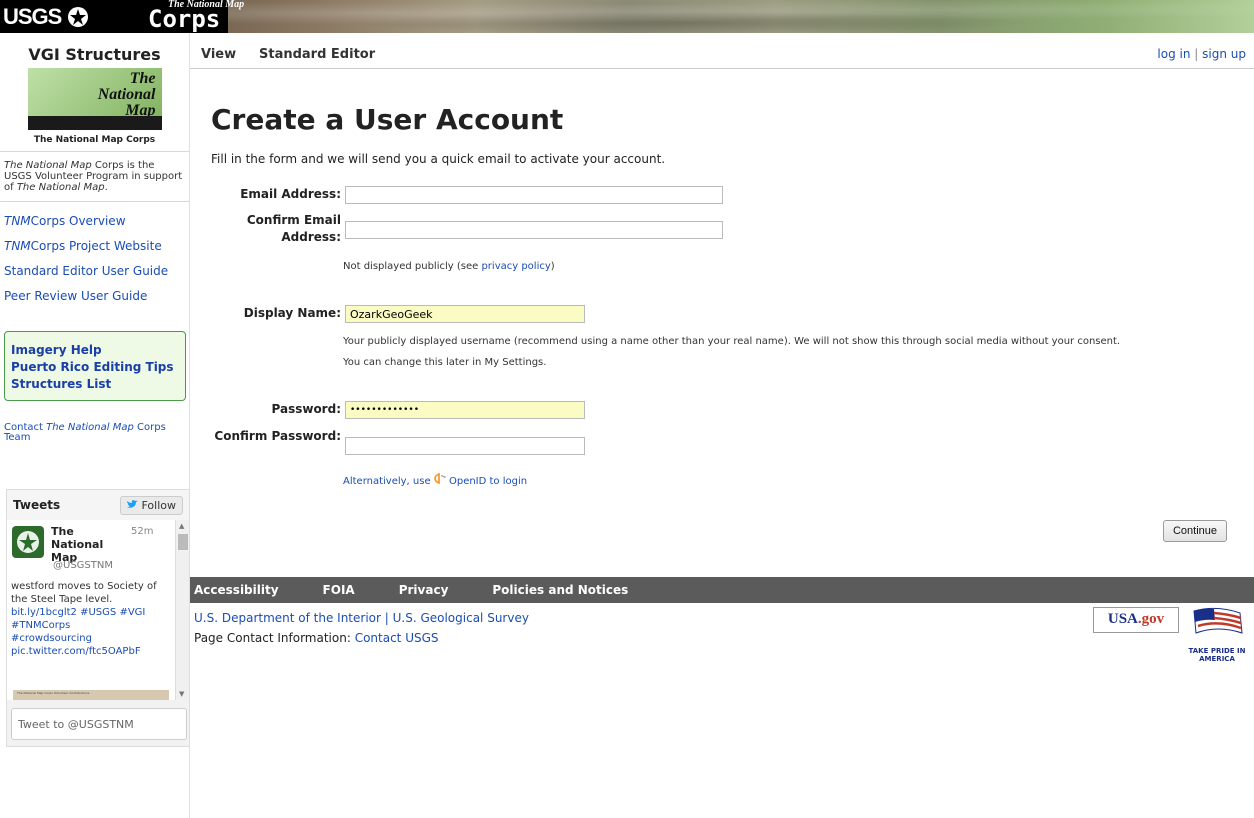  Describe the element at coordinates (412, 266) in the screenshot. I see `email-note-text: Not displayed publicly (see` at that location.